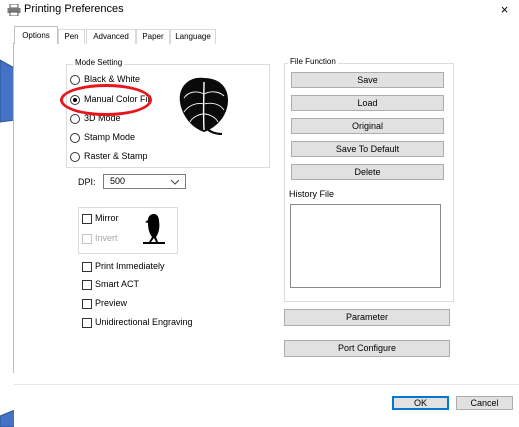 This screenshot has height=427, width=519. I want to click on invert-checkbox, so click(87, 239).